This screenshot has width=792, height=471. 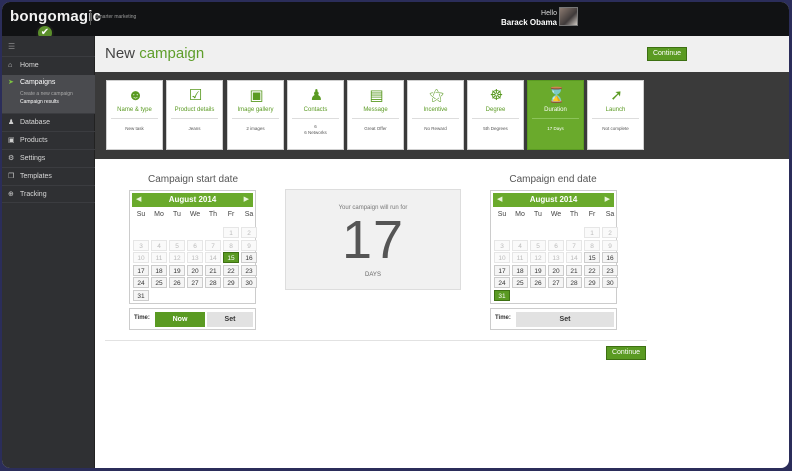 I want to click on sidebar-subitem-create-campaign: Create a new campaign, so click(x=46, y=94).